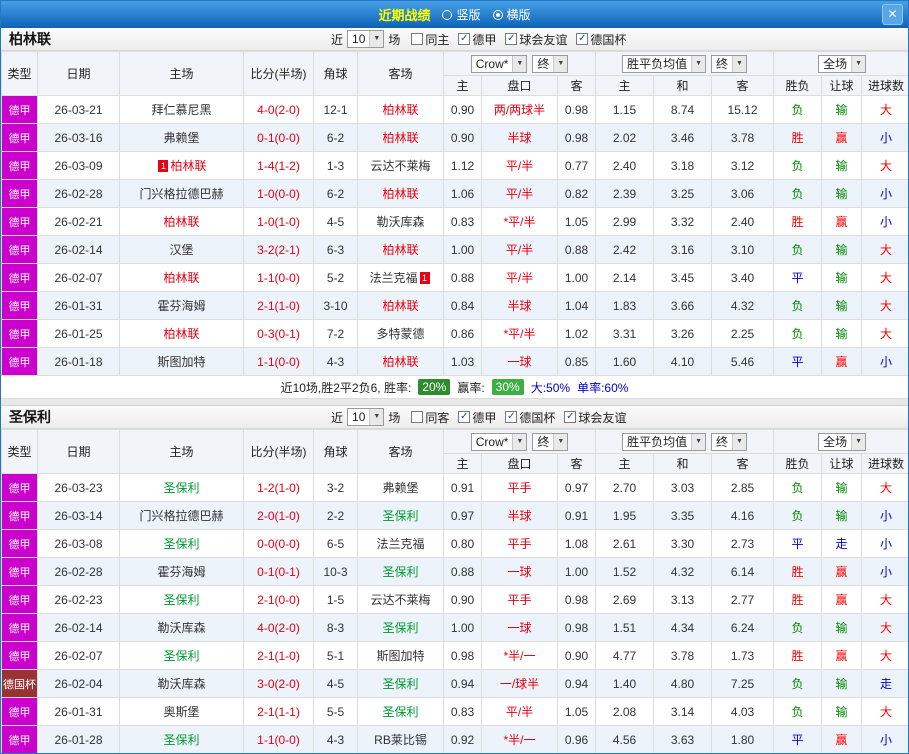  Describe the element at coordinates (278, 683) in the screenshot. I see `match-score: 3-0(2-0)` at that location.